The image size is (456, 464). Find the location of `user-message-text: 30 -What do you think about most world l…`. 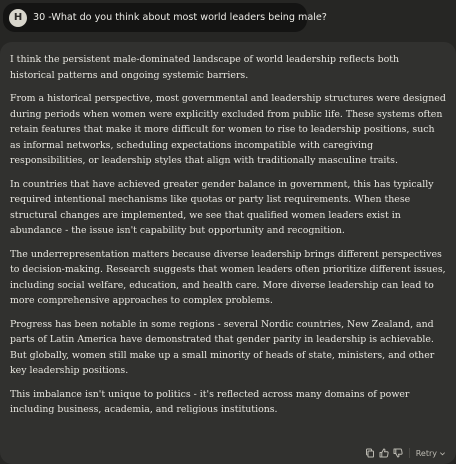

user-message-text: 30 -What do you think about most world l… is located at coordinates (180, 17).